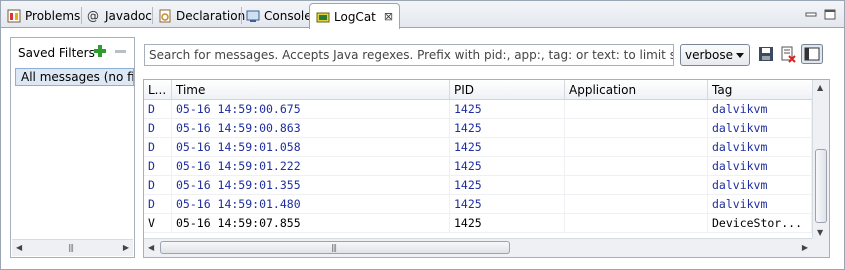 This screenshot has height=270, width=845. What do you see at coordinates (165, 16) in the screenshot?
I see `declaration-icon` at bounding box center [165, 16].